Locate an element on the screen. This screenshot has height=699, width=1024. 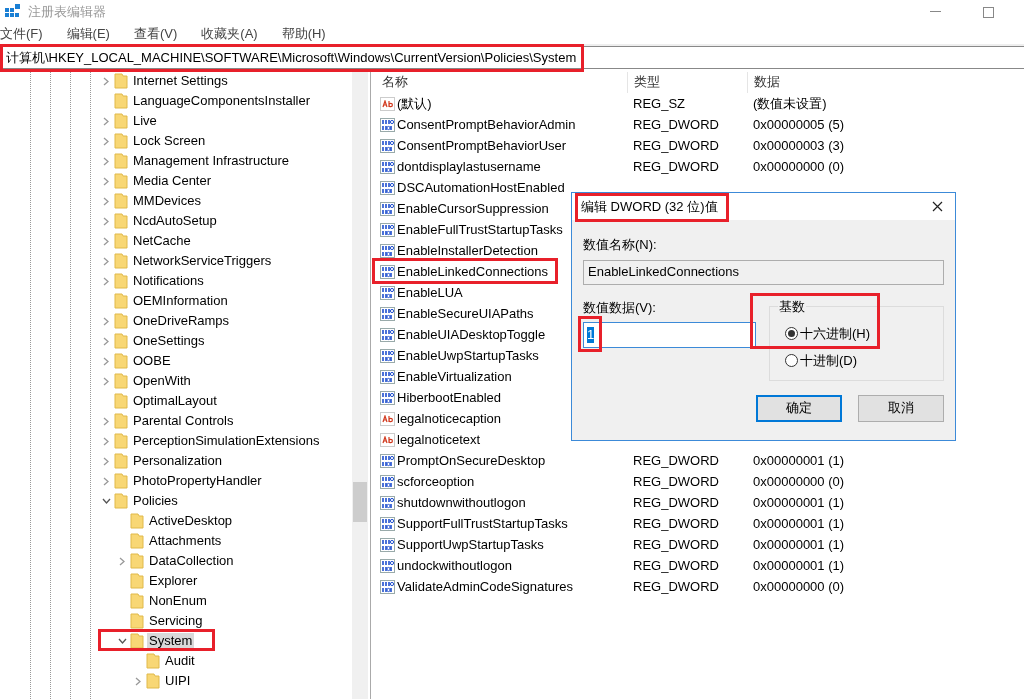
tree-item: Attachments is located at coordinates (185, 541).